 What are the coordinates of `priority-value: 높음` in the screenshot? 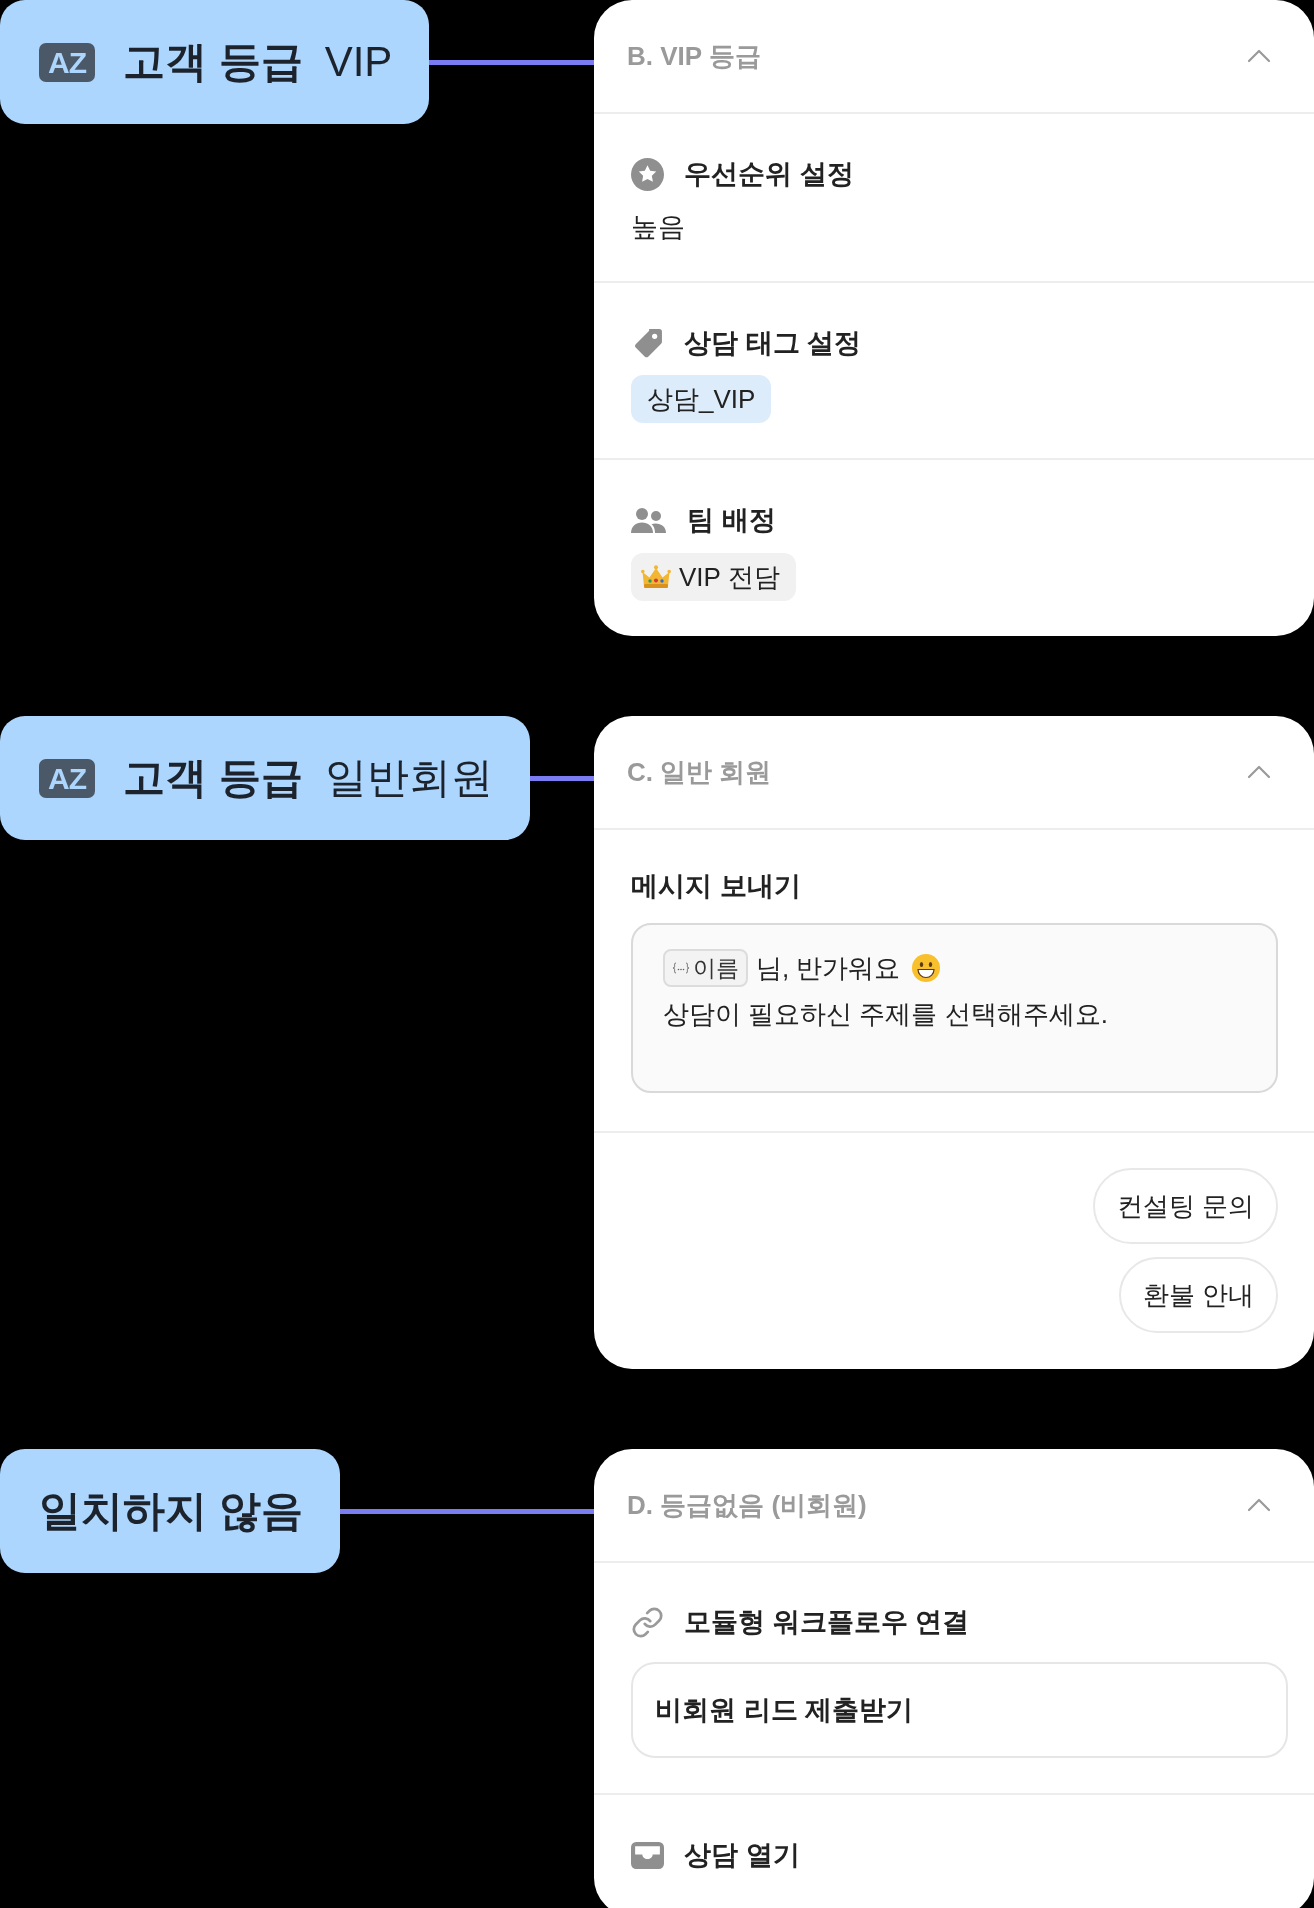 It's located at (658, 227).